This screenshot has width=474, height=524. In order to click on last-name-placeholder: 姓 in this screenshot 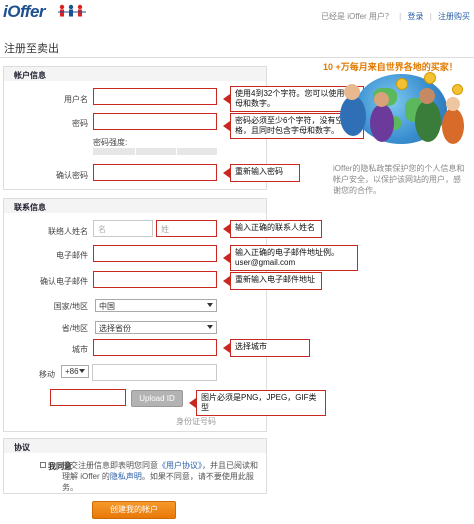, I will do `click(165, 229)`.